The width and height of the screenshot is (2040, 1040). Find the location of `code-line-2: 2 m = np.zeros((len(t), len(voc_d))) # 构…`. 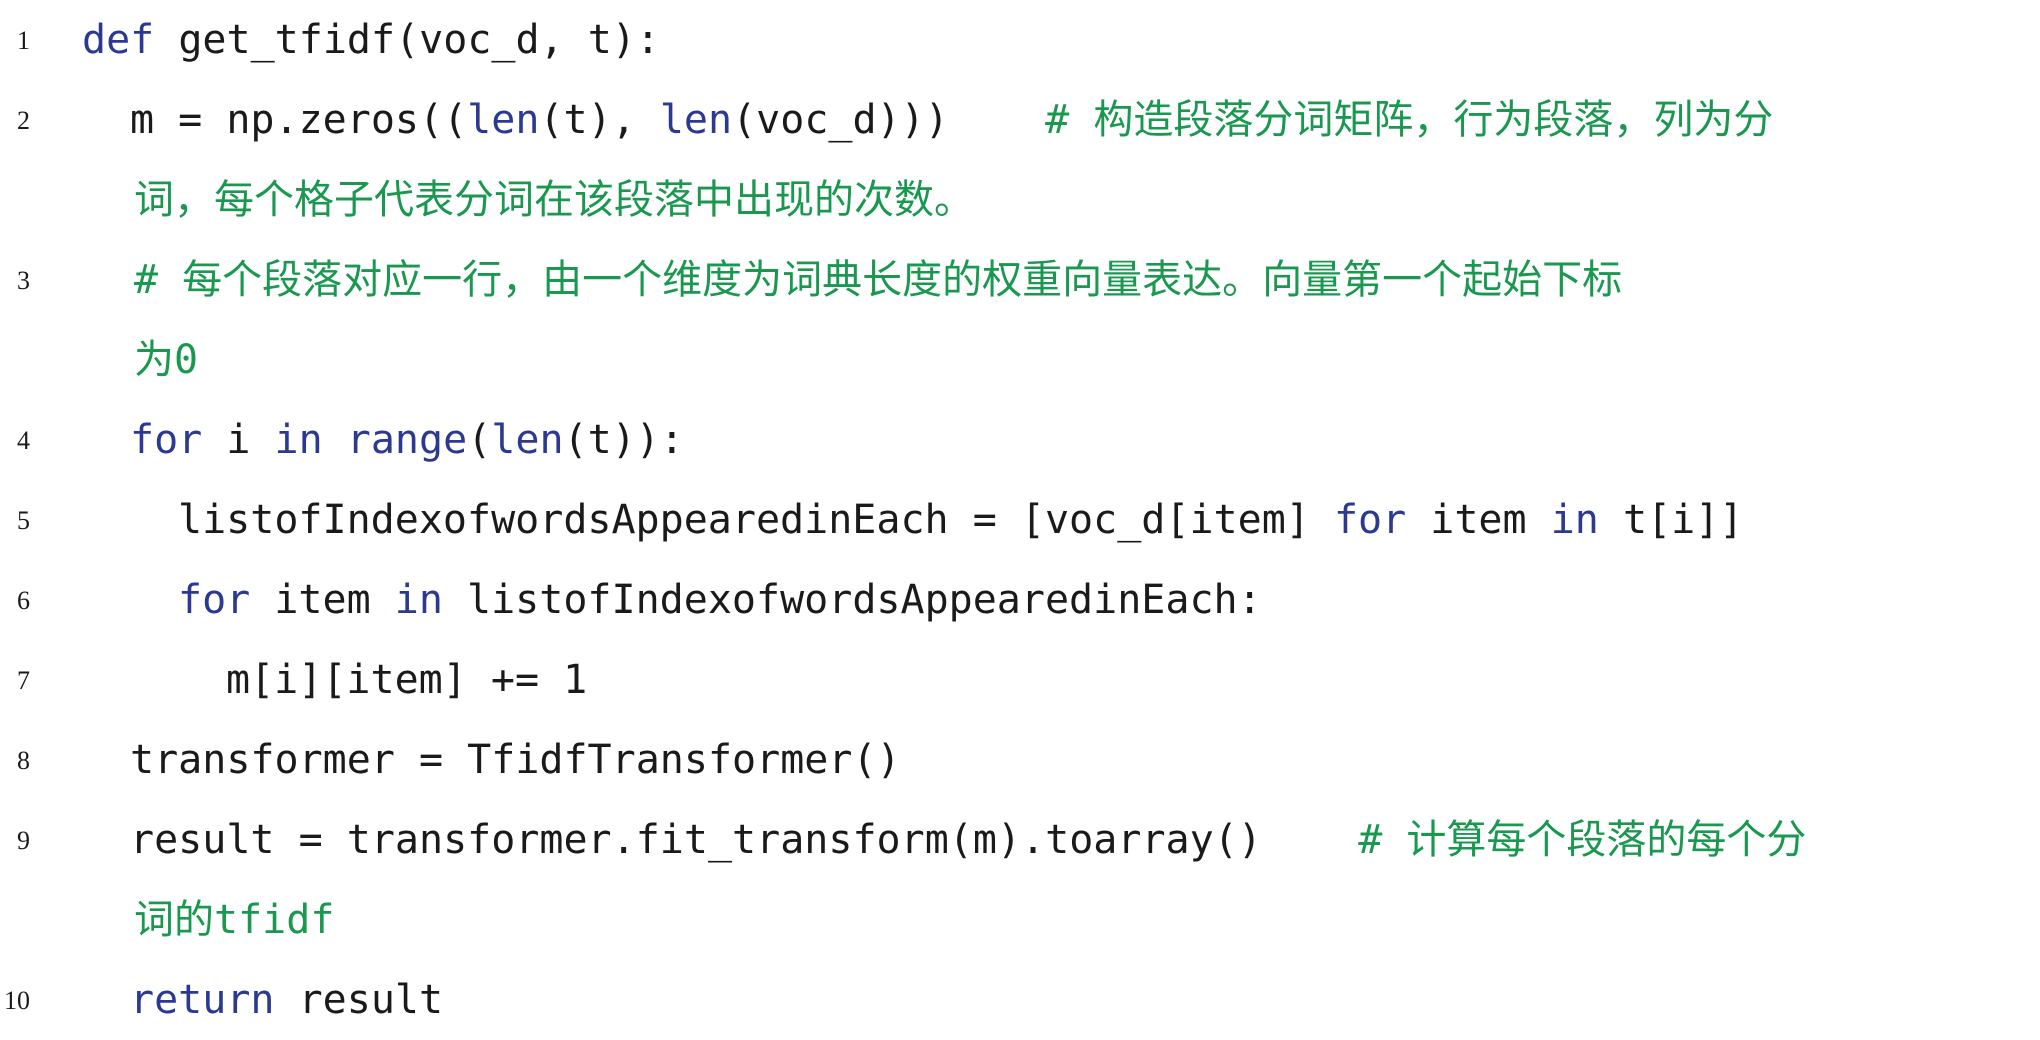

code-line-2: 2 m = np.zeros((len(t), len(voc_d))) # 构… is located at coordinates (1020, 120).